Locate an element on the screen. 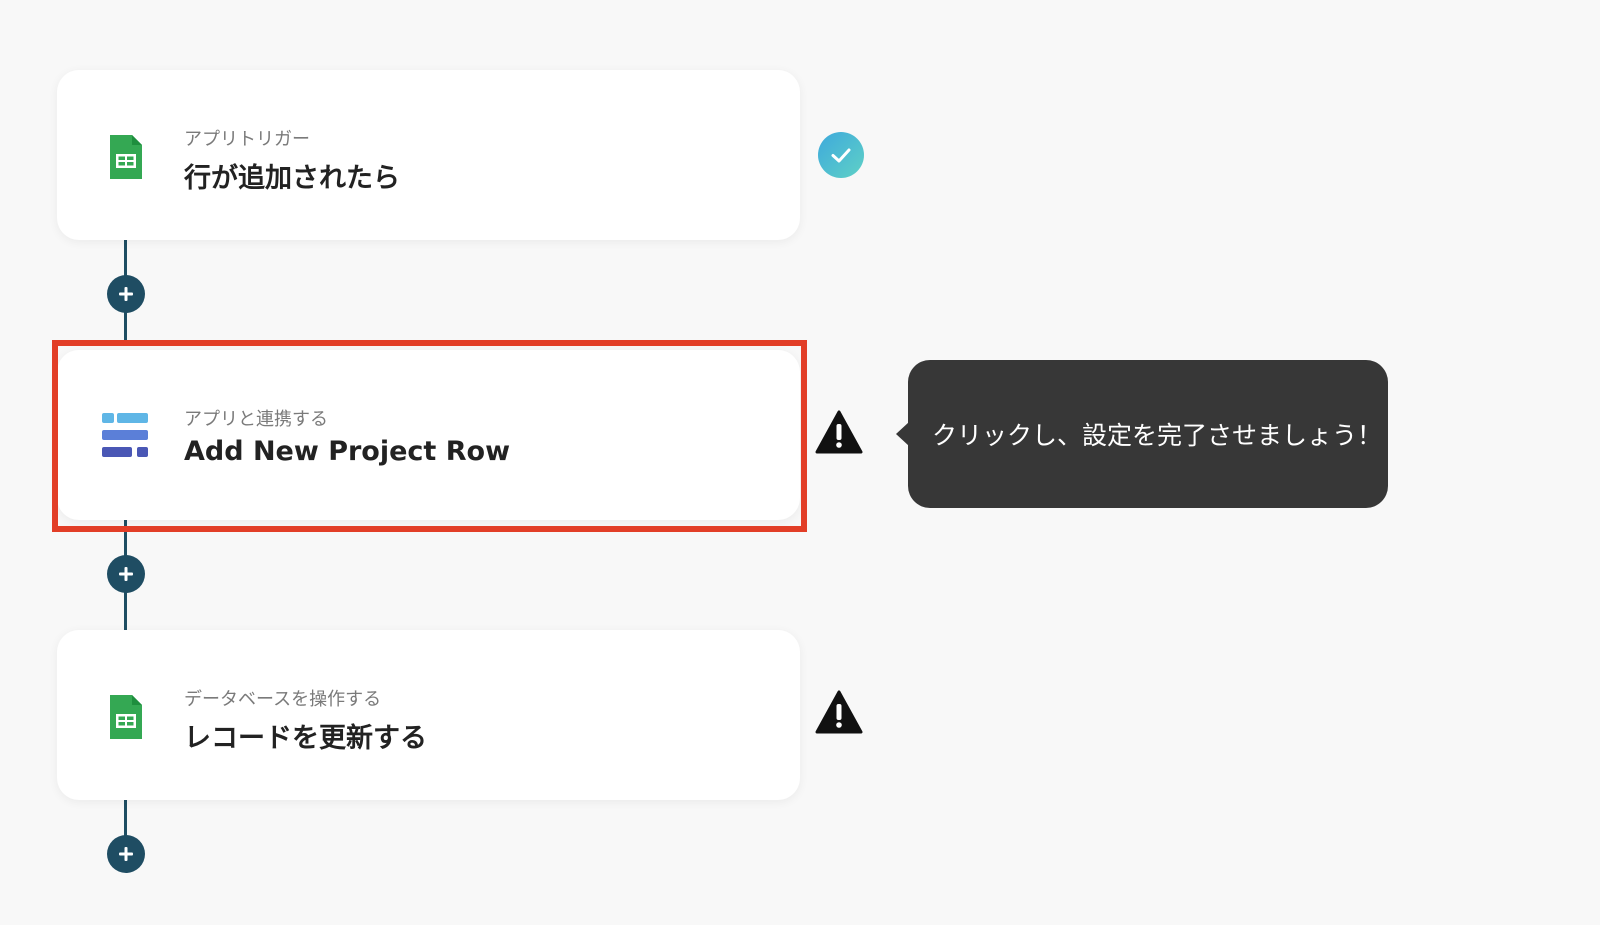 This screenshot has width=1600, height=925. step-title: Add New Project Row is located at coordinates (347, 451).